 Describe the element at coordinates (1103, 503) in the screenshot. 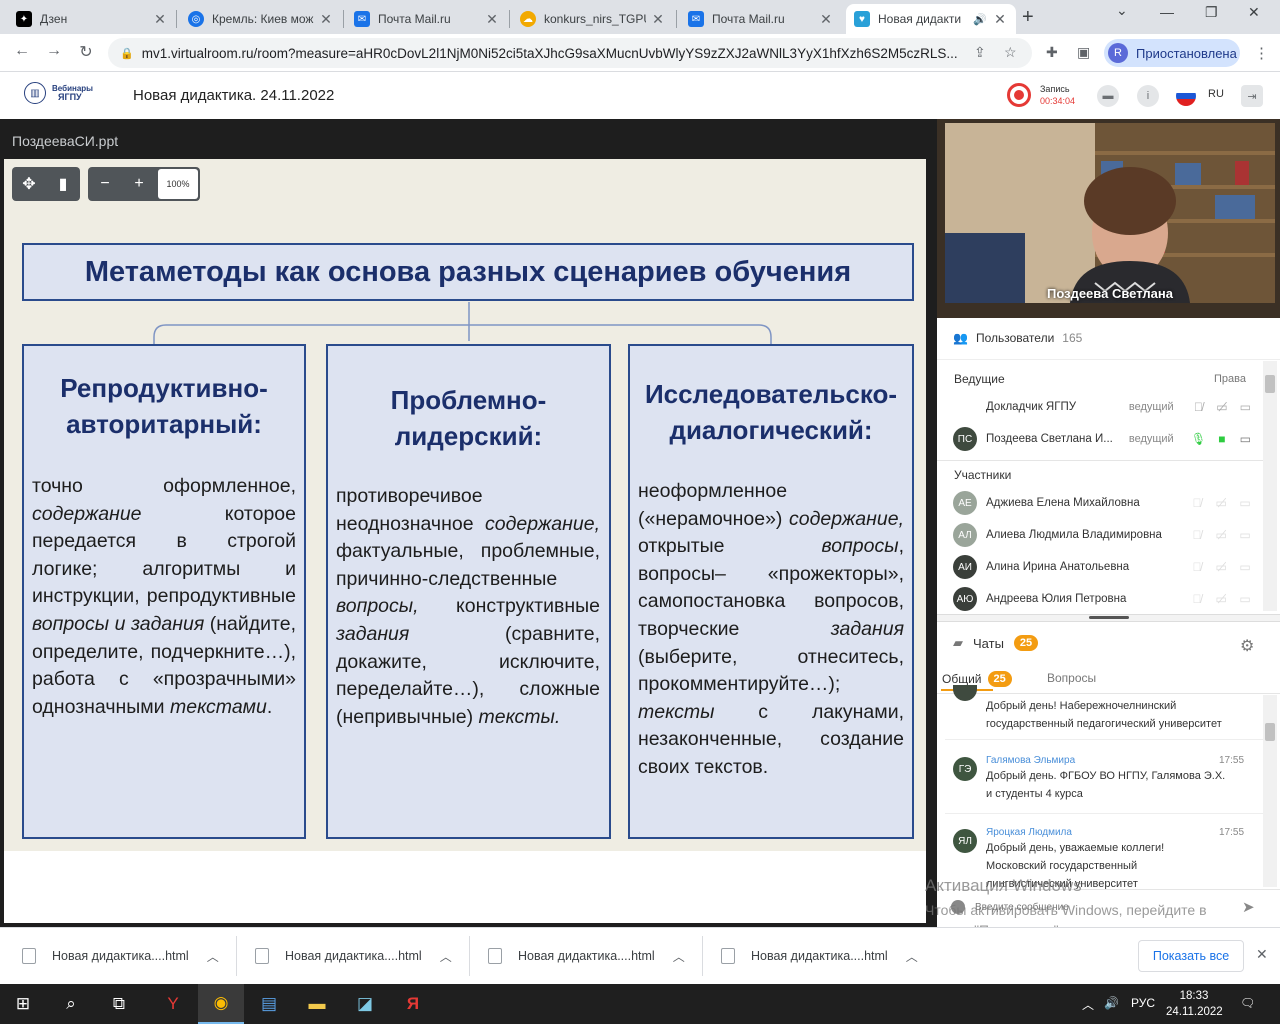

I see `participant-row: АЕ Аджиева Елена Михайловна 🎙̸ ▭̸ ▭` at that location.